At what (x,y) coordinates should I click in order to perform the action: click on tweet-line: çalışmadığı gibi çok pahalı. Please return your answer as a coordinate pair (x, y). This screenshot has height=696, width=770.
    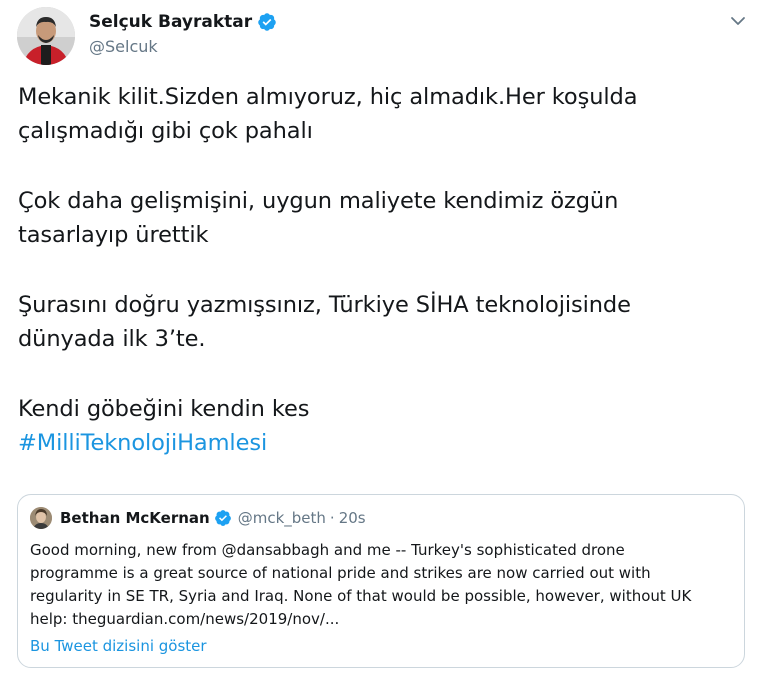
    Looking at the image, I should click on (165, 131).